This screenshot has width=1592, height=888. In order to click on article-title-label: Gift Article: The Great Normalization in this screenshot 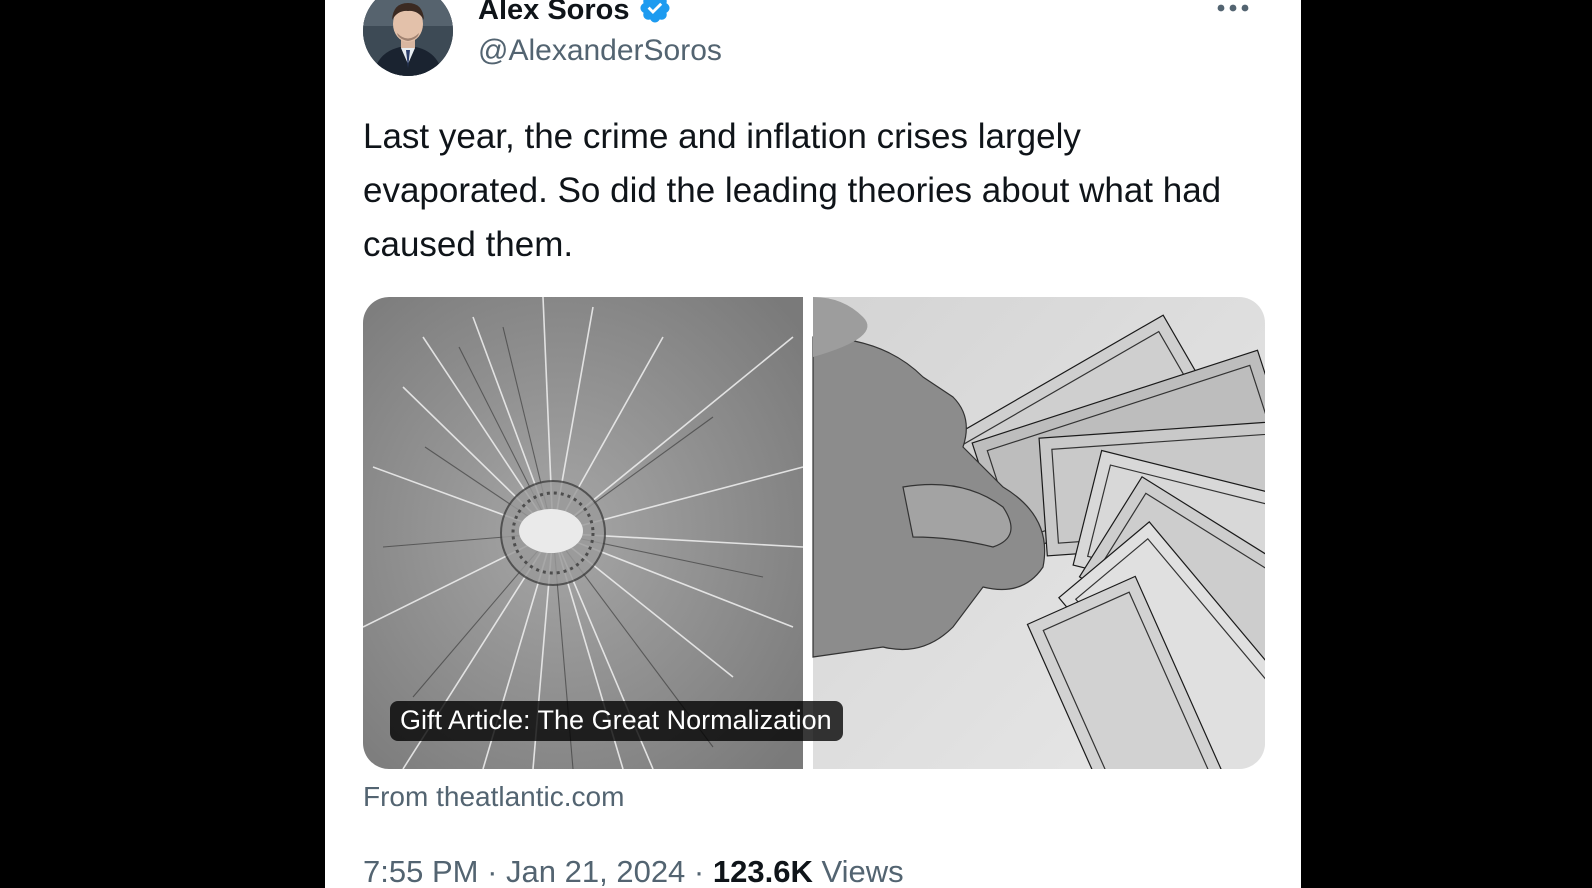, I will do `click(616, 721)`.